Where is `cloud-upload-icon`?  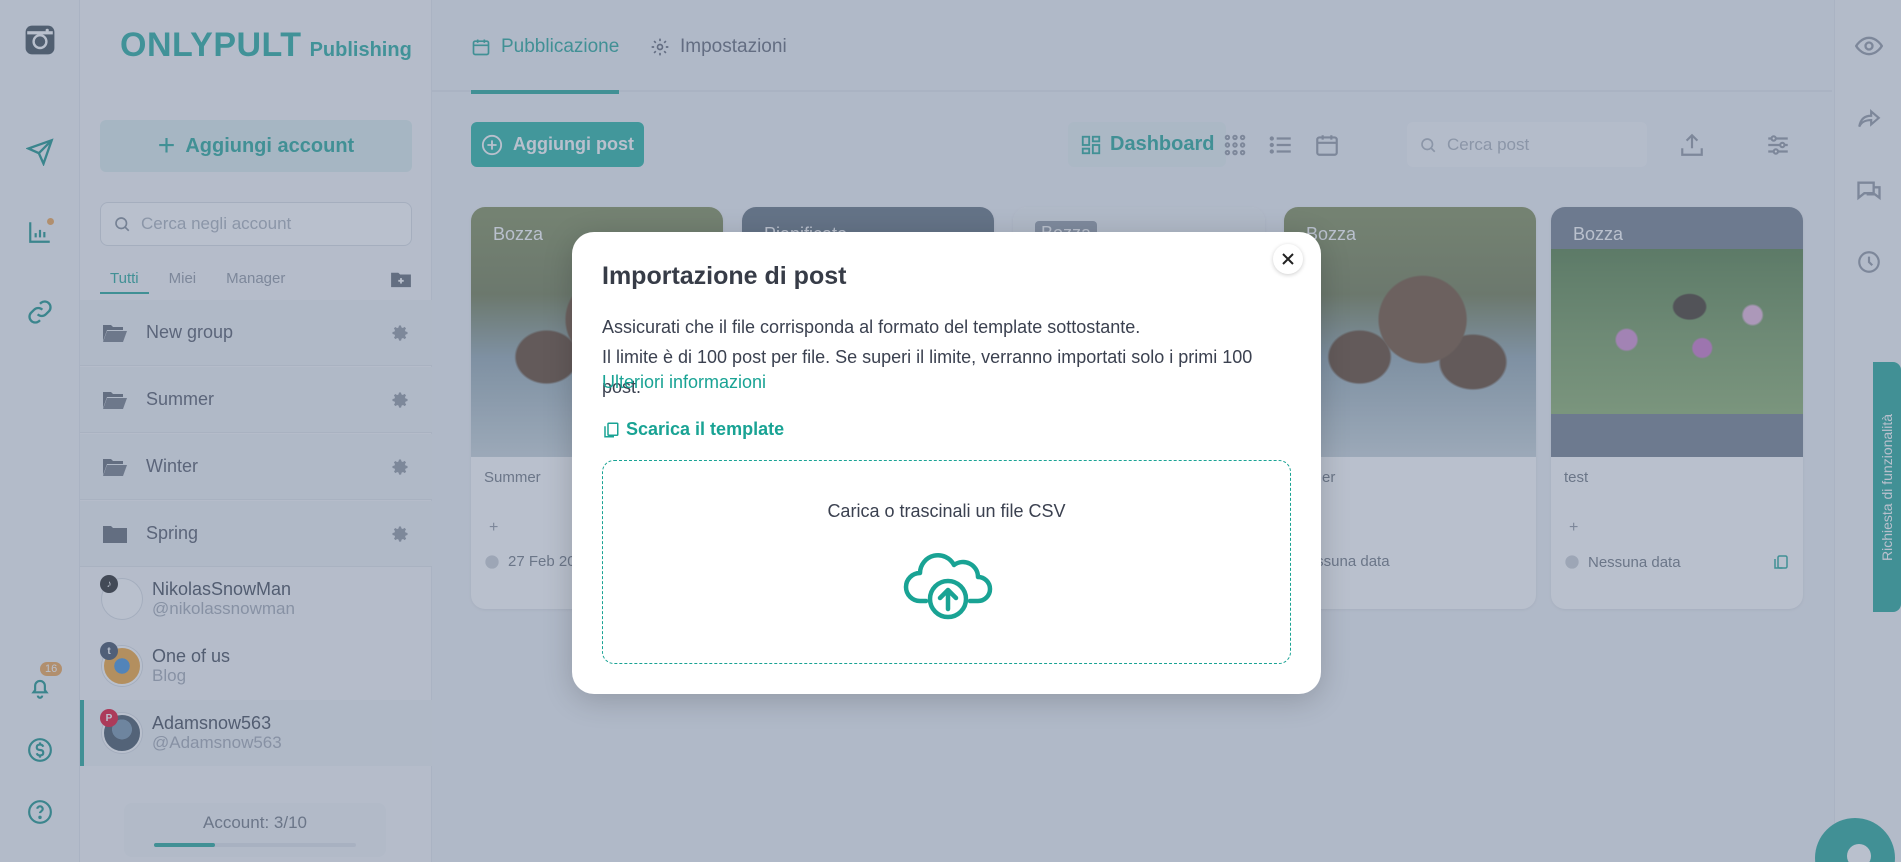 cloud-upload-icon is located at coordinates (948, 586).